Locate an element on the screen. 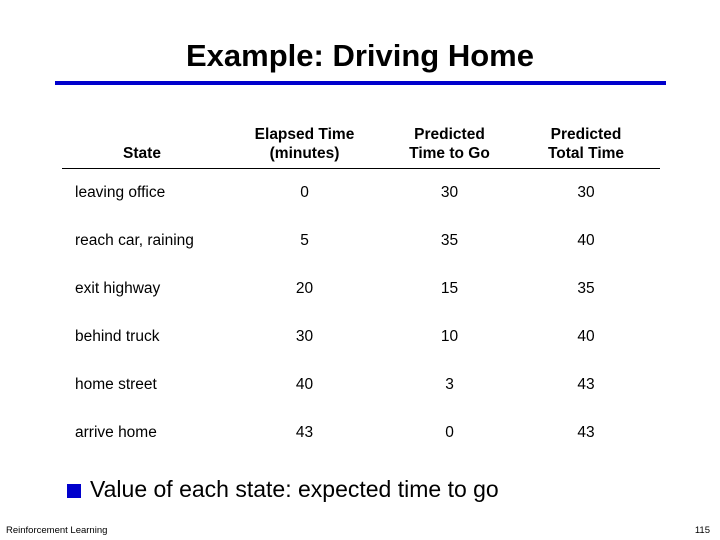  header-state: State is located at coordinates (142, 145).